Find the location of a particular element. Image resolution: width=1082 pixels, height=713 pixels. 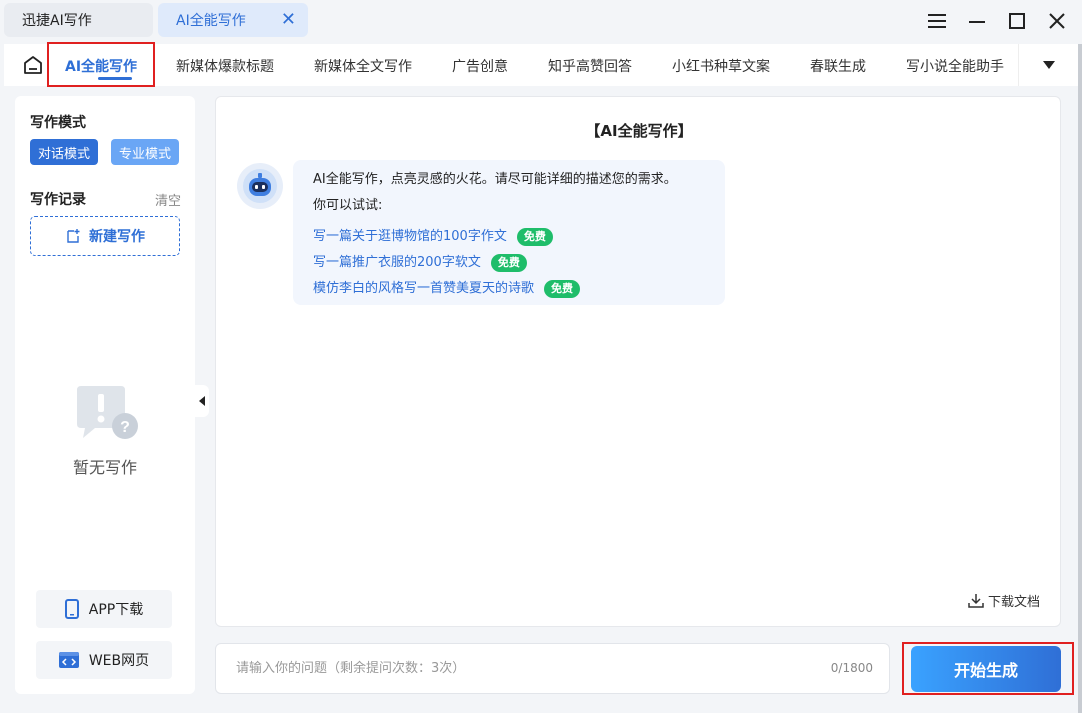

new-write-label: 新建写作 is located at coordinates (117, 237).